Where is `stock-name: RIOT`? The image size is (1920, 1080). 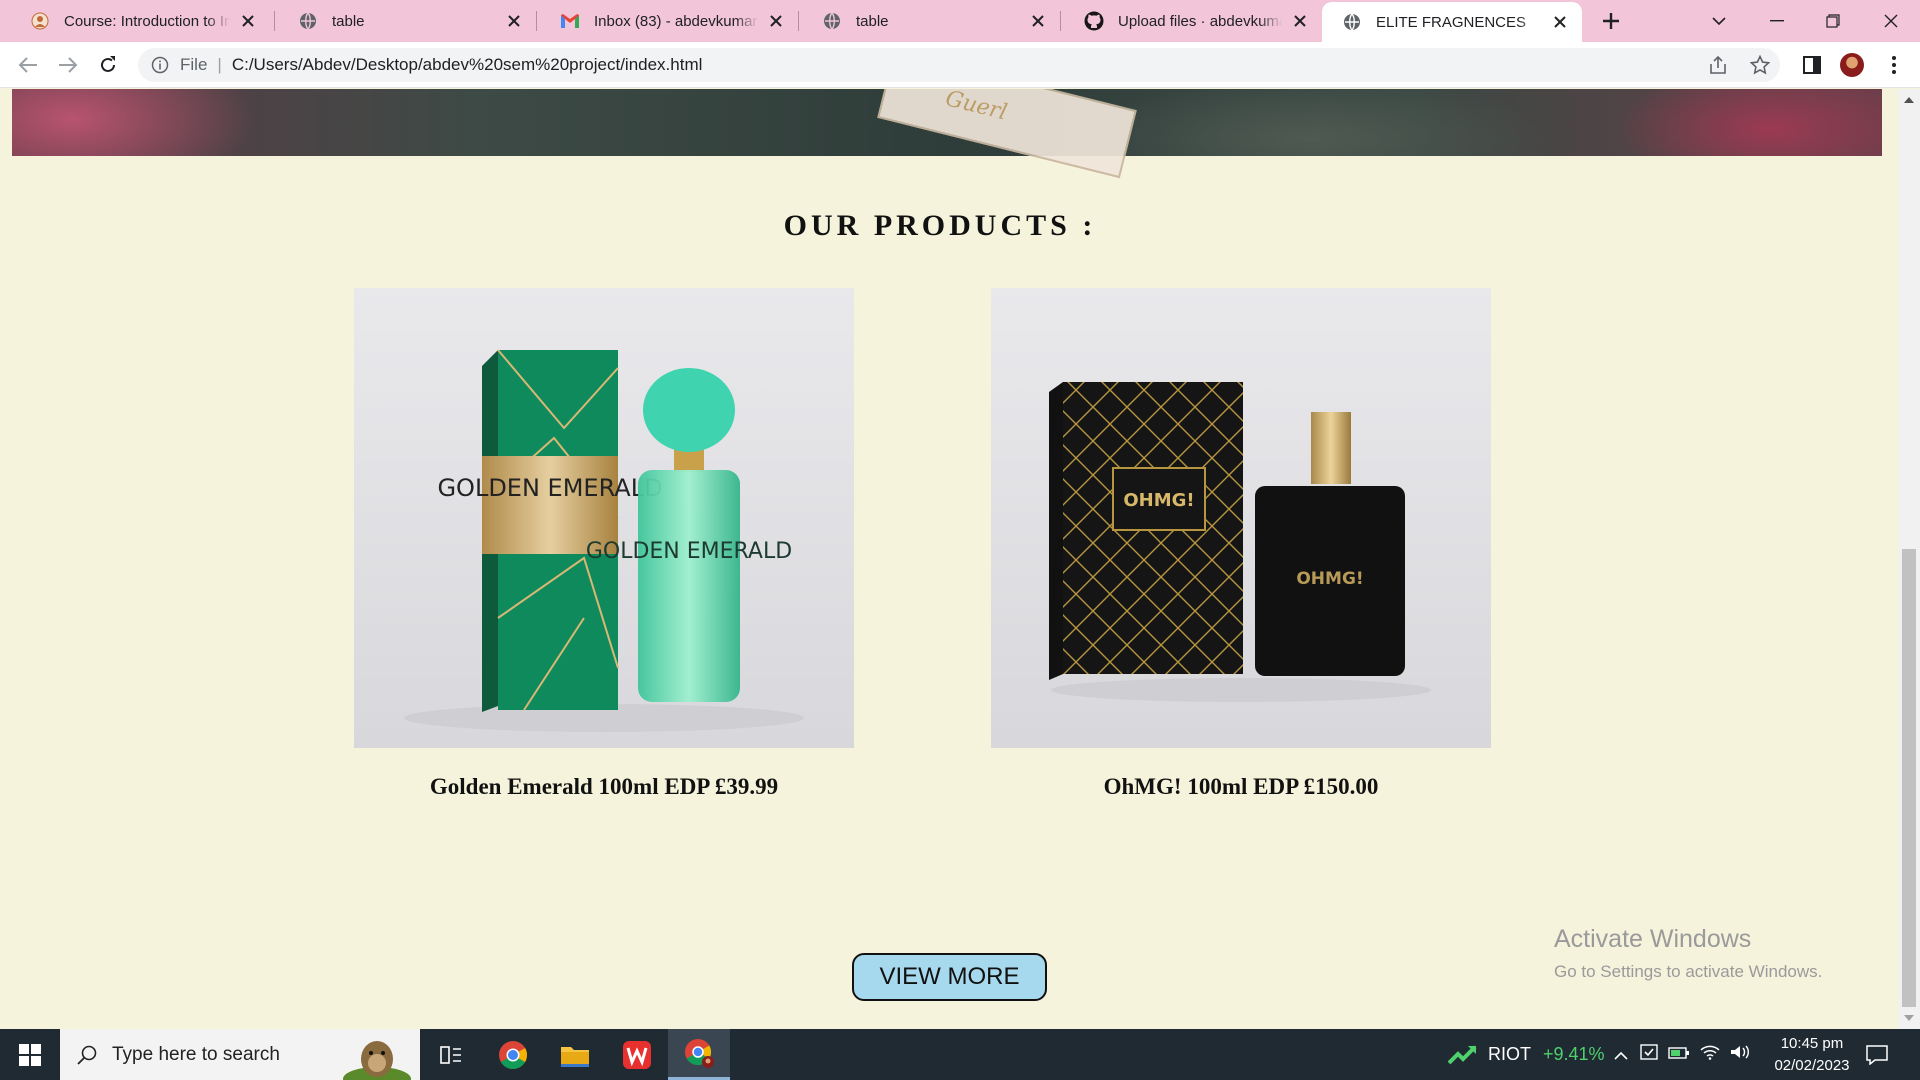 stock-name: RIOT is located at coordinates (1509, 1054).